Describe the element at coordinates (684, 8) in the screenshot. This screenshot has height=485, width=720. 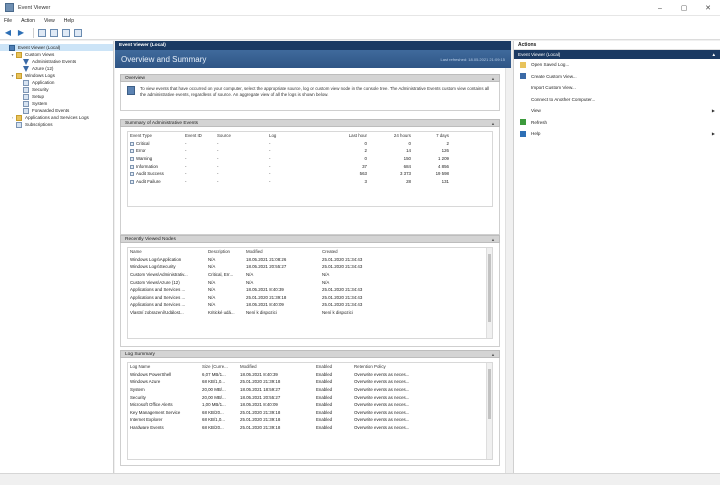
I see `maximize-button: ▢` at that location.